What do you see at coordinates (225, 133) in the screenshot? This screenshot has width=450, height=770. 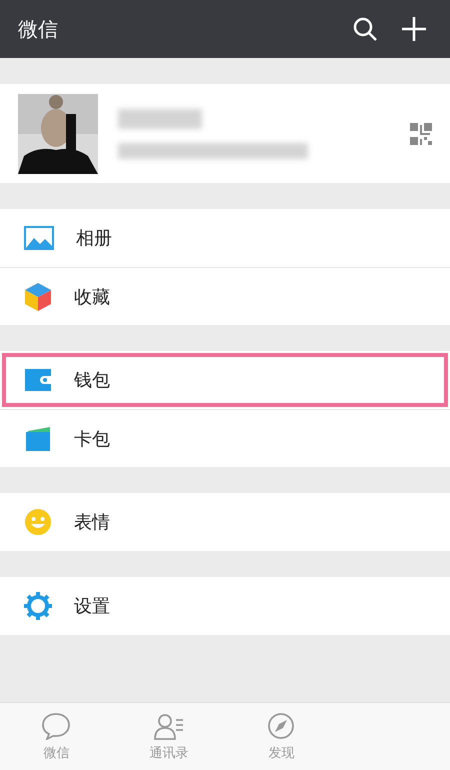 I see `profile-card` at bounding box center [225, 133].